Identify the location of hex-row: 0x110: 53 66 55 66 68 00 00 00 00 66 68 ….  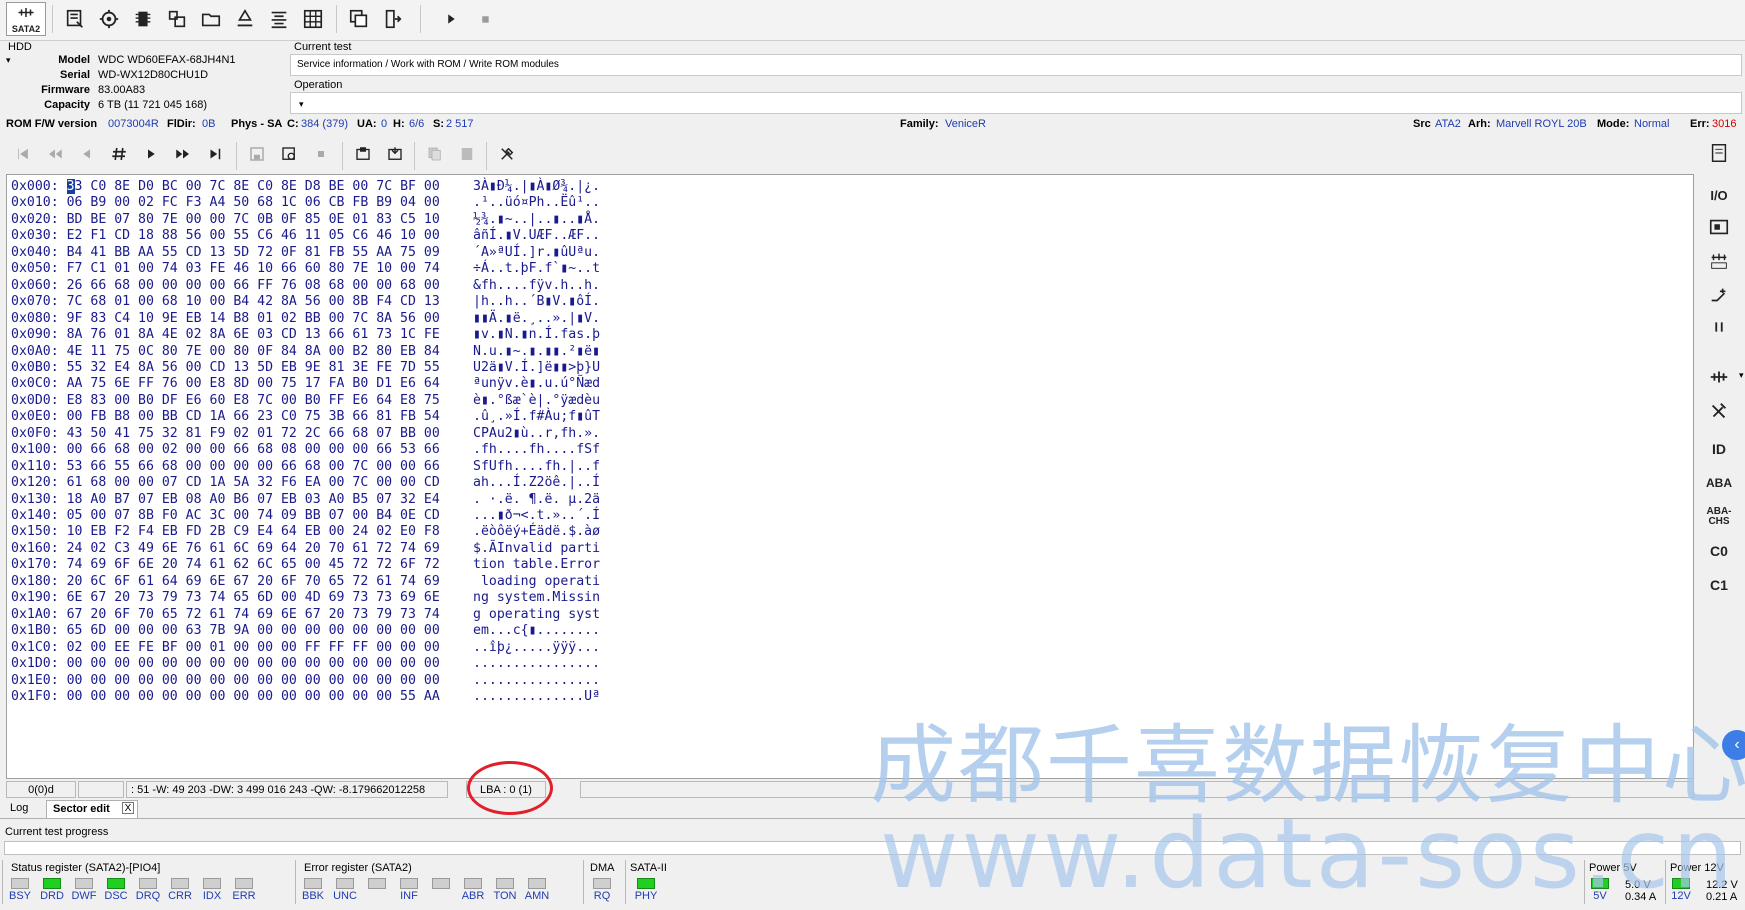
(225, 467).